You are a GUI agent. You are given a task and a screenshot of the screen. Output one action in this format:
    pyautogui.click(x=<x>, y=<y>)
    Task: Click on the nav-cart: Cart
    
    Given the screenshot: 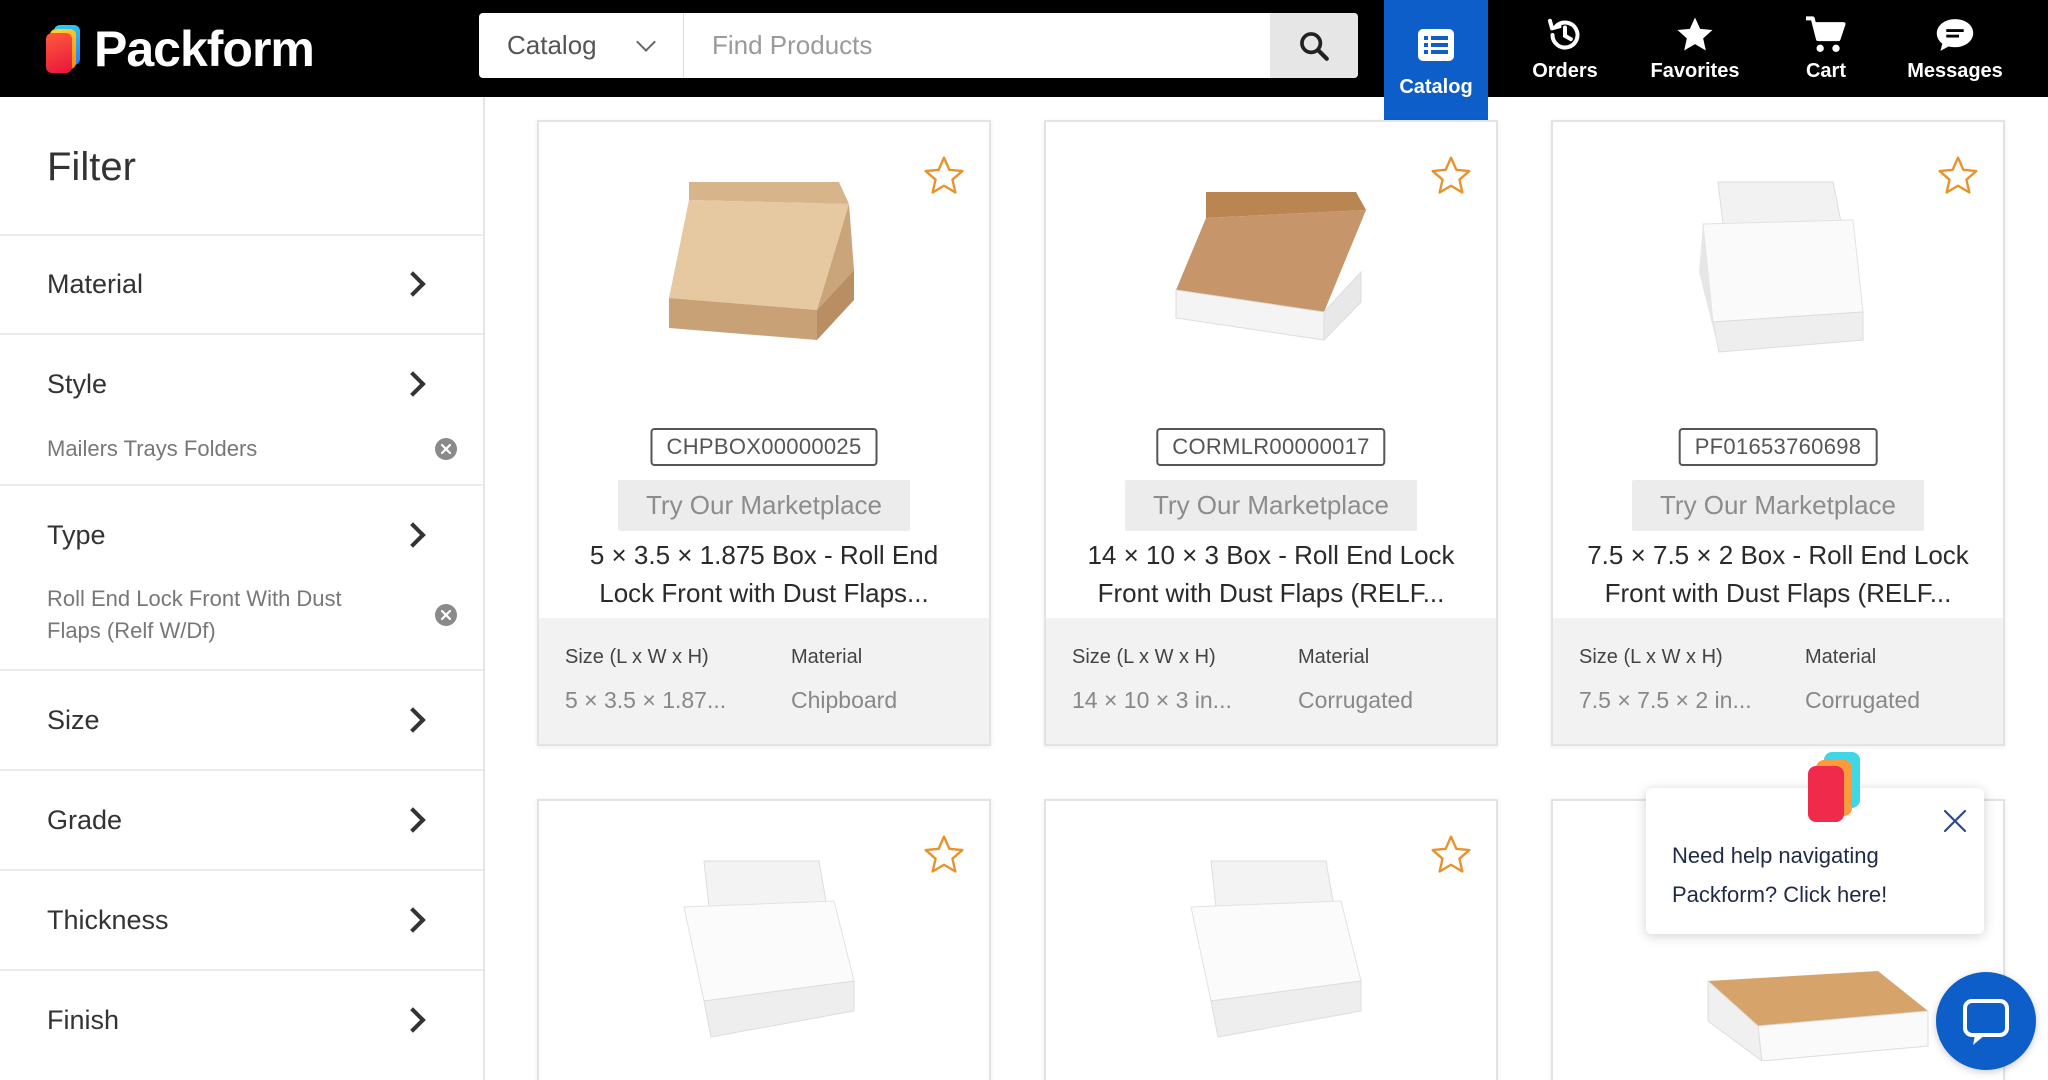 What is the action you would take?
    pyautogui.click(x=1826, y=48)
    